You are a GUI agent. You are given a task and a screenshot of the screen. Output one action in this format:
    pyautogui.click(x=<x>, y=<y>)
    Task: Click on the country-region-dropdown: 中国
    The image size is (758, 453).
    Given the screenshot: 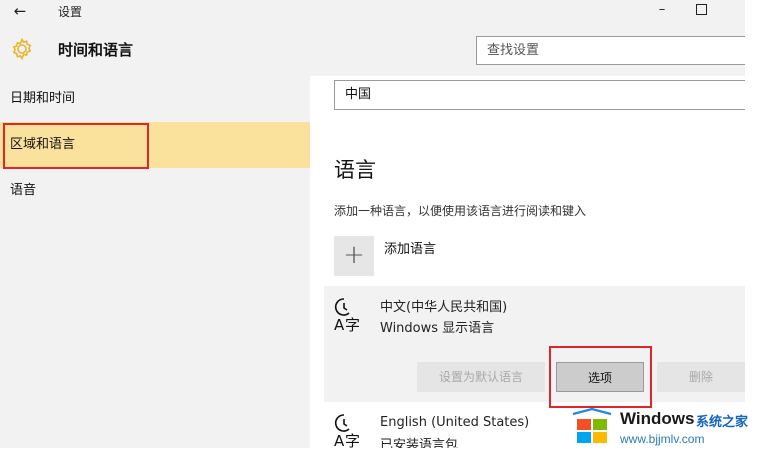 What is the action you would take?
    pyautogui.click(x=539, y=95)
    